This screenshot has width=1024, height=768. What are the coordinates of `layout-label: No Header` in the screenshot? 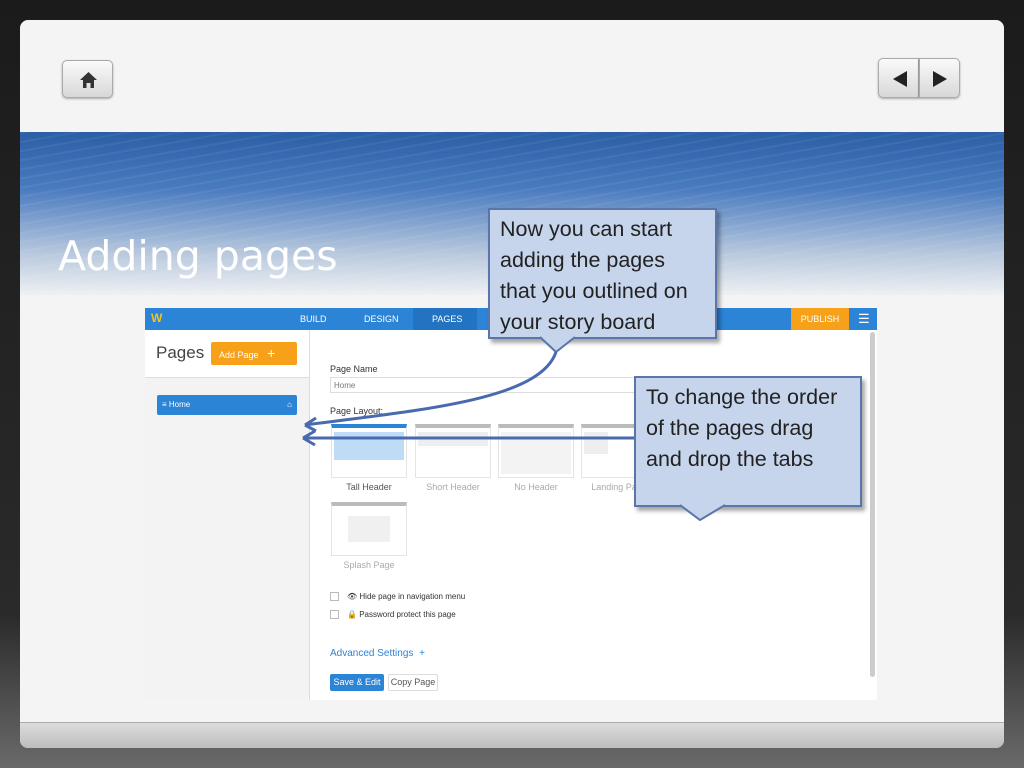 It's located at (536, 487).